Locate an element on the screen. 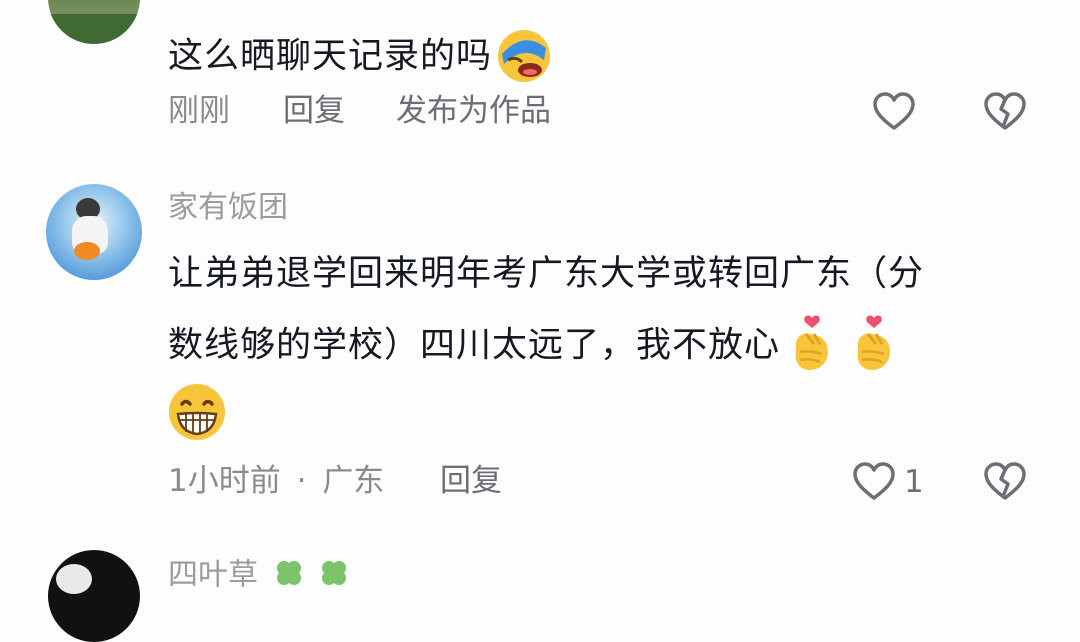  facepalm-laugh-emoji is located at coordinates (524, 57).